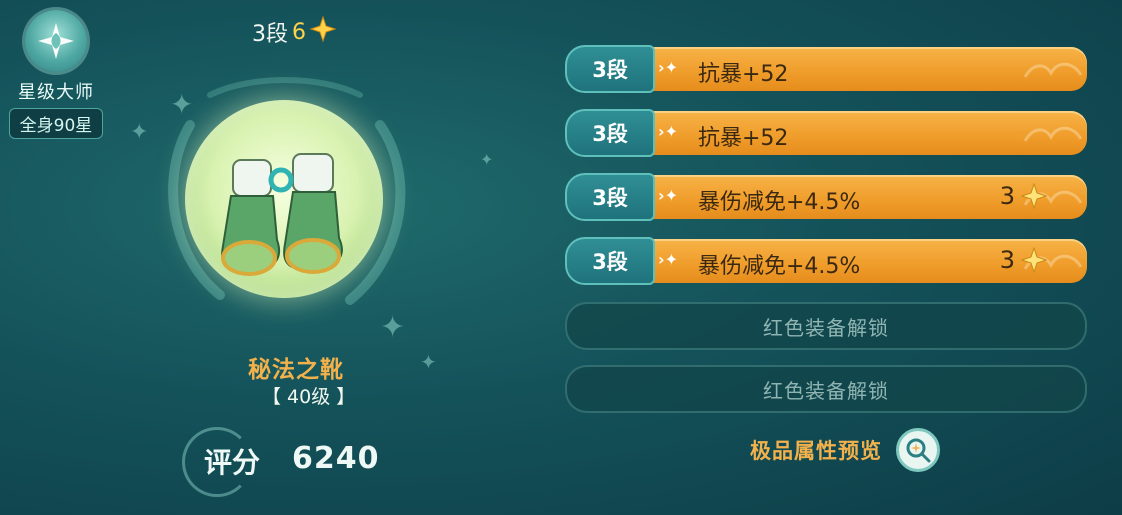 The image size is (1122, 515). Describe the element at coordinates (309, 397) in the screenshot. I see `item-level: 【 40级 】` at that location.